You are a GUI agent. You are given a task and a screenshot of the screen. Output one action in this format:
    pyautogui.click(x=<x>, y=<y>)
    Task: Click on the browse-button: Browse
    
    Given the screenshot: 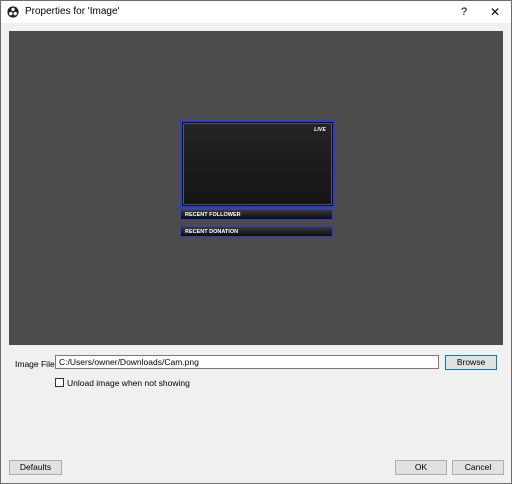 What is the action you would take?
    pyautogui.click(x=471, y=362)
    